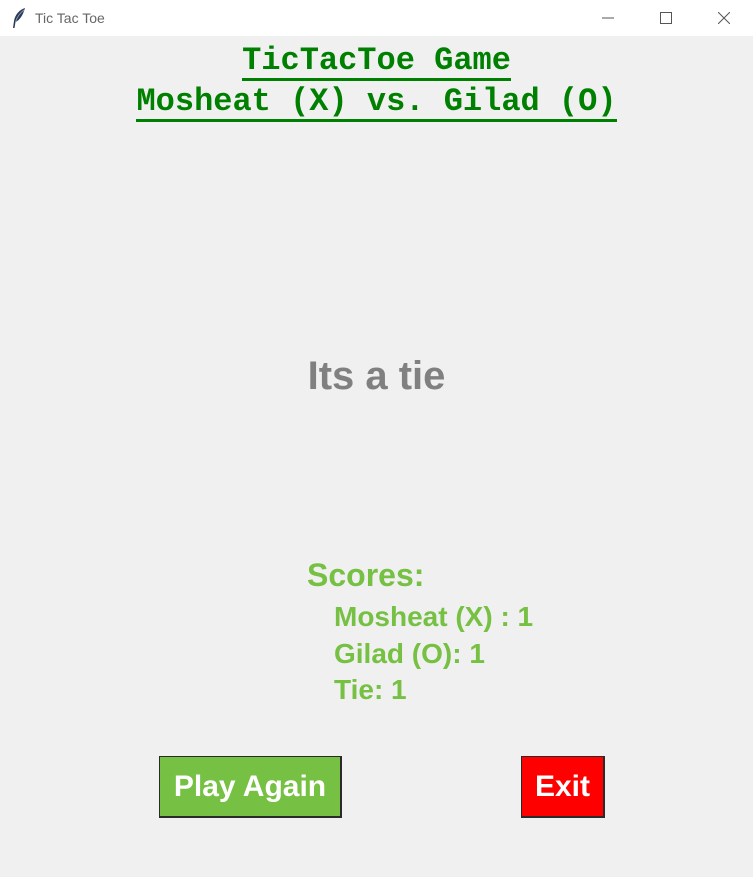 The height and width of the screenshot is (877, 753). I want to click on scores-title: Scores:, so click(366, 575).